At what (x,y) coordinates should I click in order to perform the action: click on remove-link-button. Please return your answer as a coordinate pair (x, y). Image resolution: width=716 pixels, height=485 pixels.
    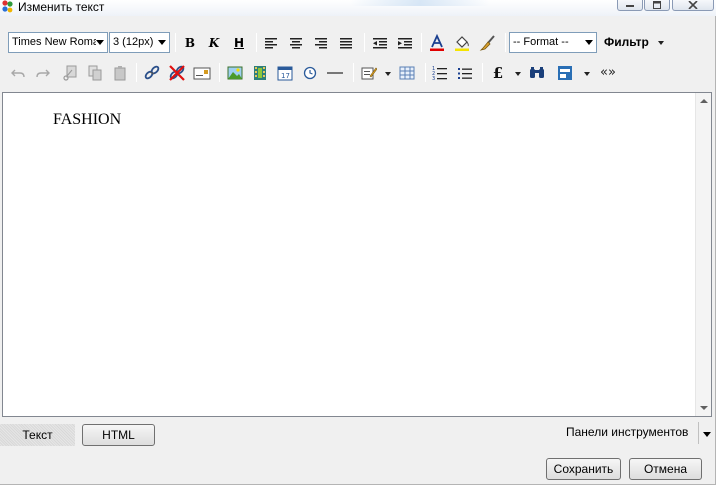
    Looking at the image, I should click on (177, 72).